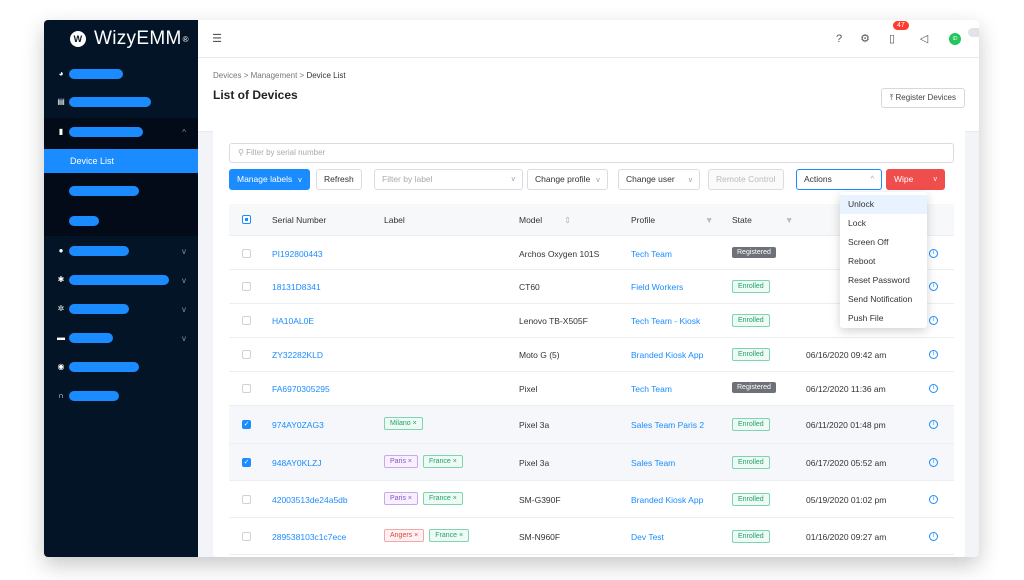  Describe the element at coordinates (309, 537) in the screenshot. I see `serial-number-link: 289538103c1c7ece` at that location.